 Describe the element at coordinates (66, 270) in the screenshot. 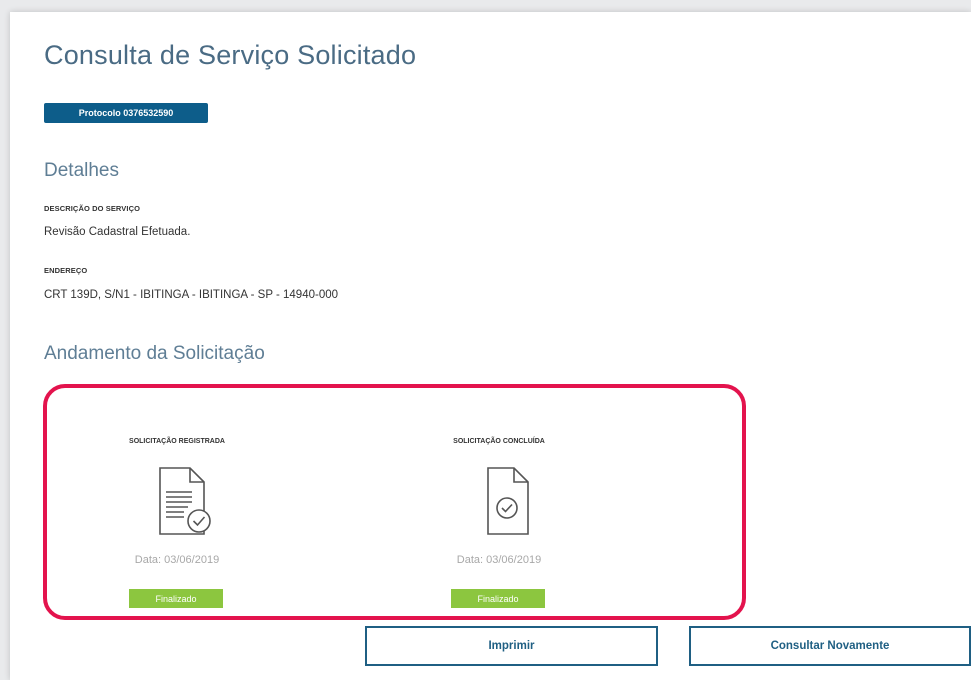

I see `address-label: ENDEREÇO` at that location.